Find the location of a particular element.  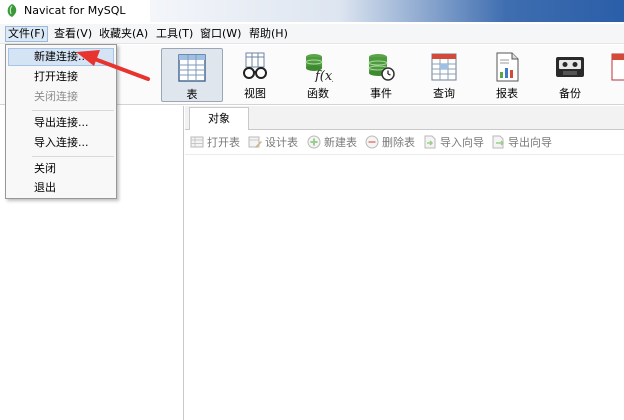

design-table-label: 设计表 is located at coordinates (281, 142).